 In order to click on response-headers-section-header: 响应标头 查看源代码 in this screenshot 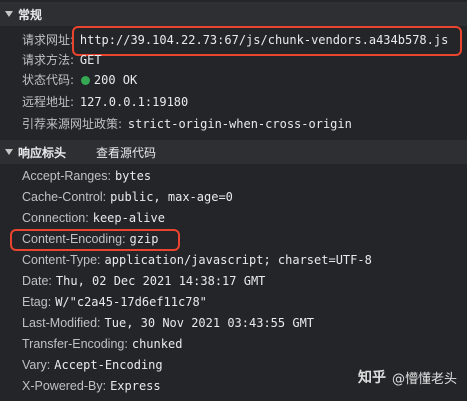, I will do `click(233, 152)`.